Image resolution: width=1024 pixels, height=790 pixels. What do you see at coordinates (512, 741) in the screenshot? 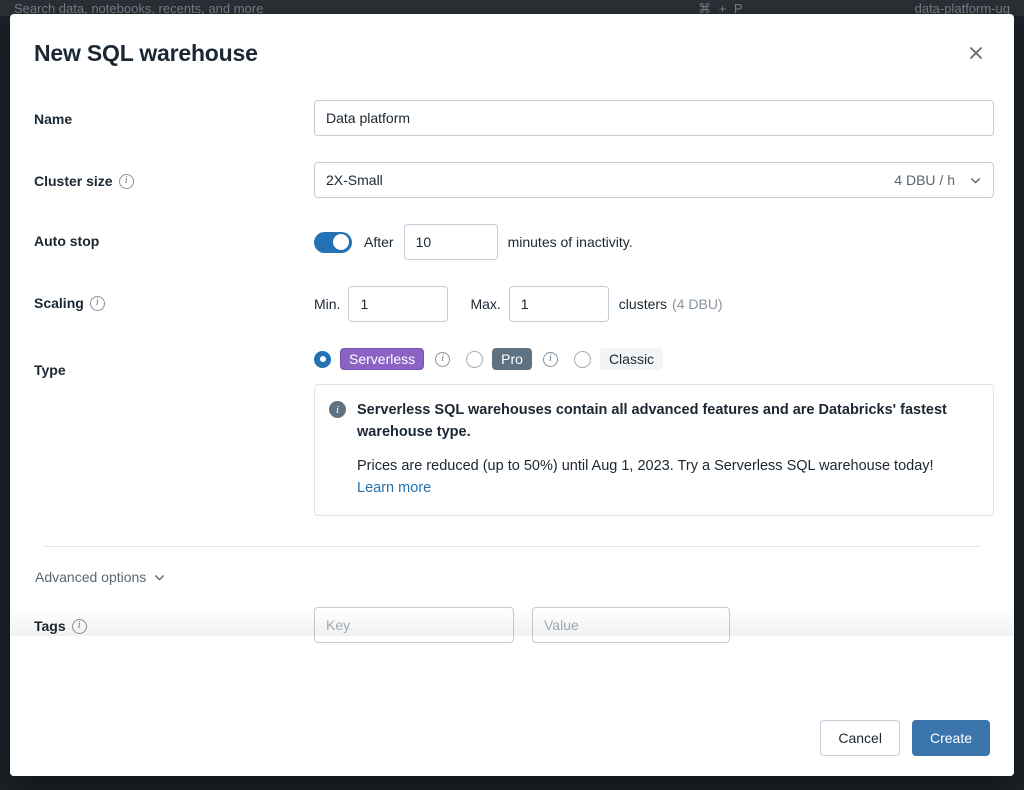
I see `dialog-footer: Cancel Create` at bounding box center [512, 741].